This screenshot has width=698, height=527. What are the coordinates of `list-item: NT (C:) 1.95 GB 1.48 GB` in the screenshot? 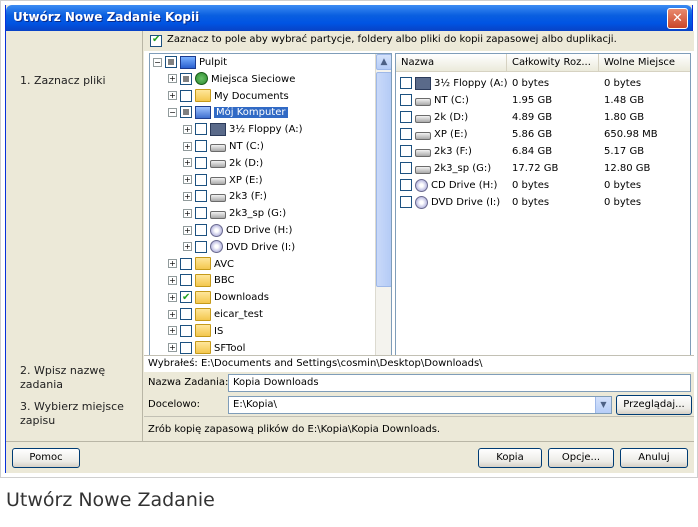 It's located at (543, 101).